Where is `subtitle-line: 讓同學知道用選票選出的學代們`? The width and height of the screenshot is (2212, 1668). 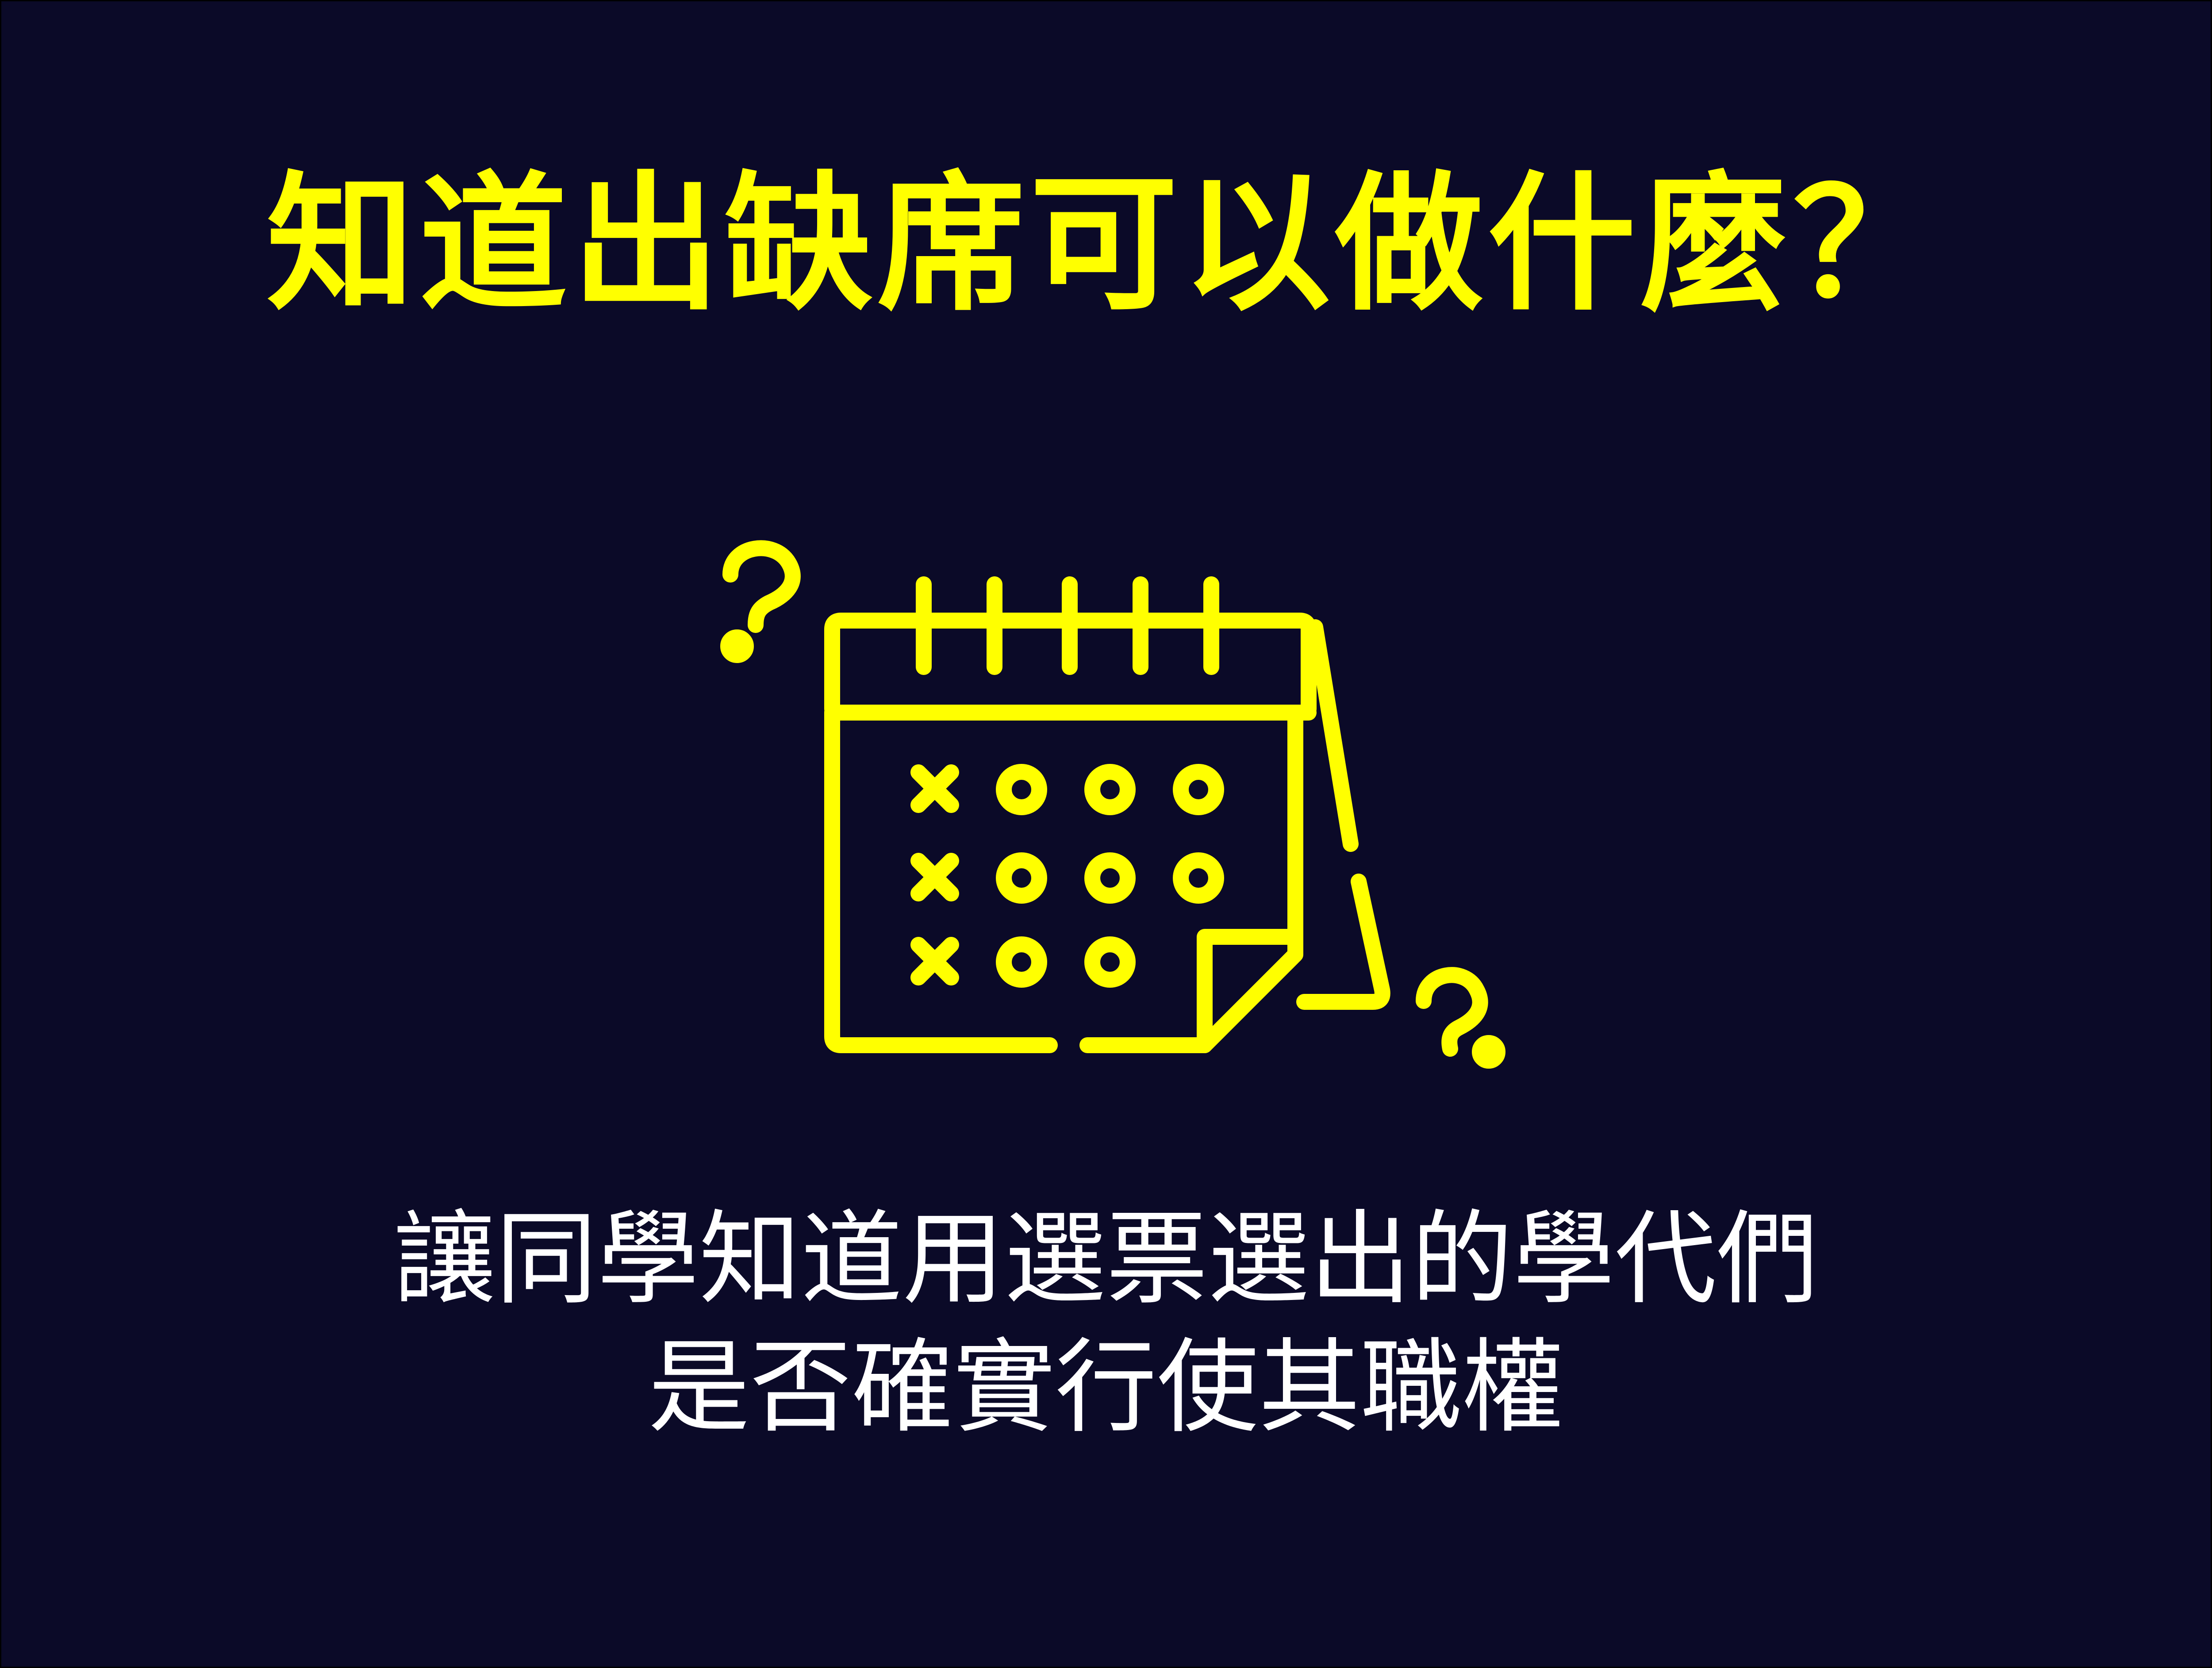 subtitle-line: 讓同學知道用選票選出的學代們 is located at coordinates (1106, 1259).